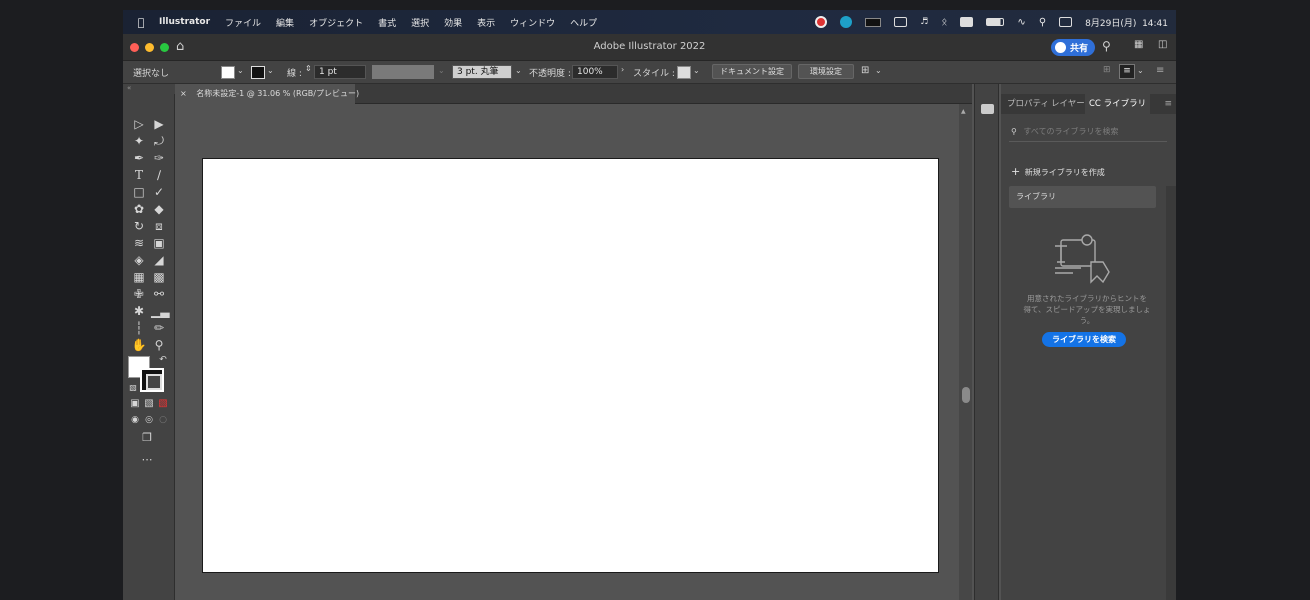  What do you see at coordinates (240, 70) in the screenshot?
I see `fill-dropdown-chevron-icon: ⌄` at bounding box center [240, 70].